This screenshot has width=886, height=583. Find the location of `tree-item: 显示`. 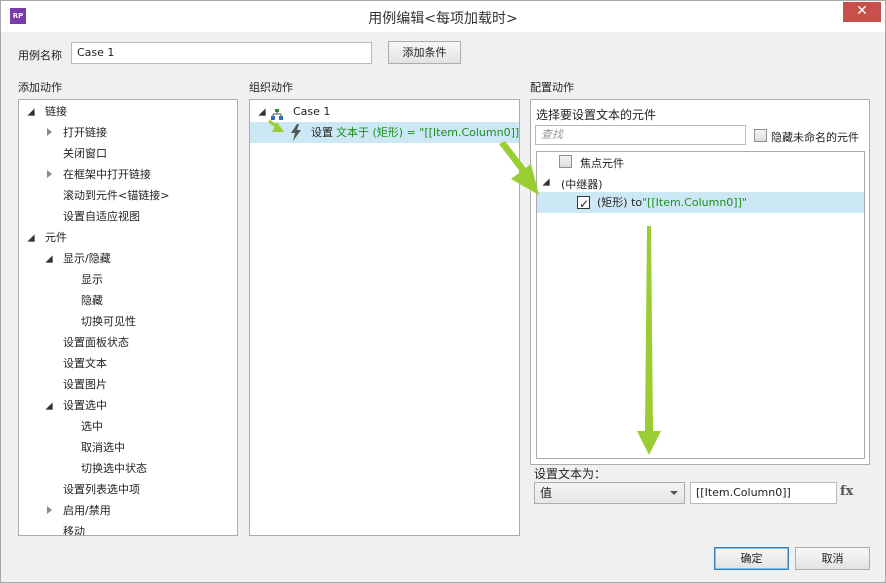

tree-item: 显示 is located at coordinates (119, 279).